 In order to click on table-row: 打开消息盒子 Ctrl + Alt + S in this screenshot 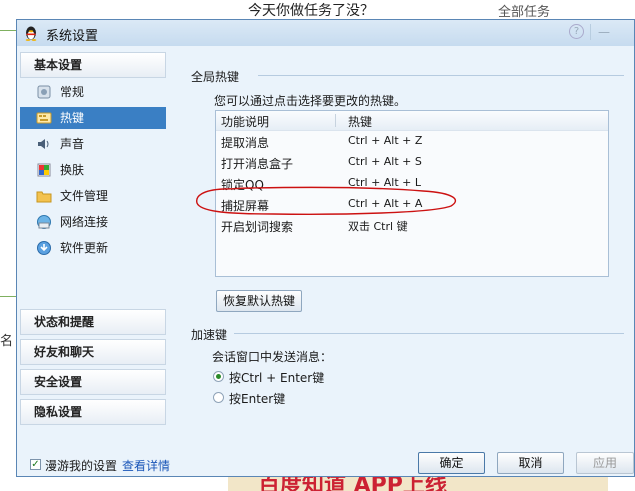, I will do `click(412, 162)`.